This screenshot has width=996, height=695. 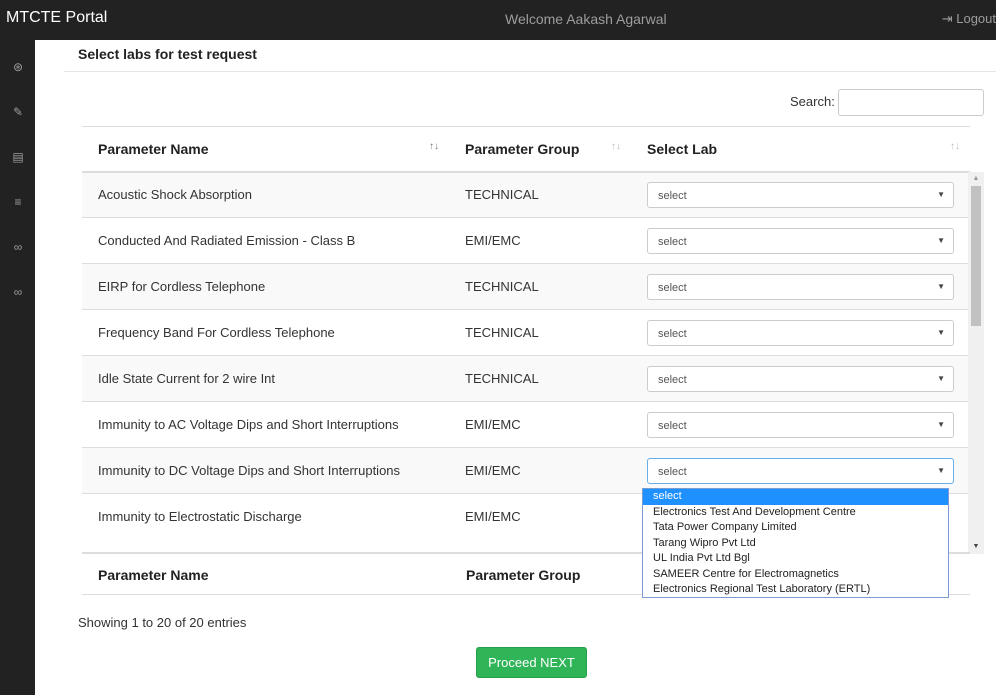 I want to click on list-icon: ≡, so click(x=18, y=202).